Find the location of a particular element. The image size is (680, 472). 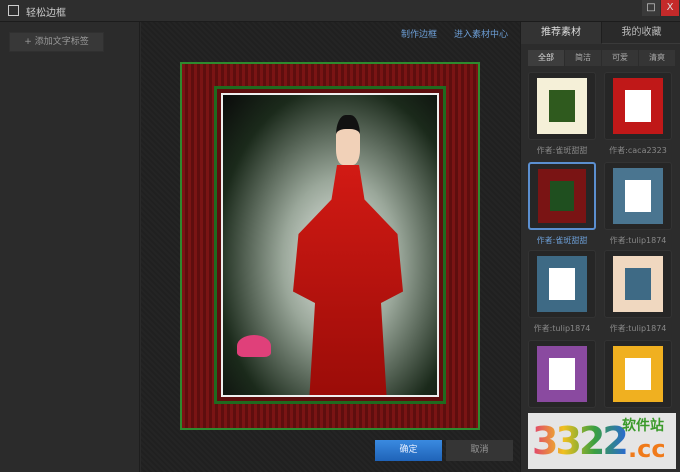

app-icon is located at coordinates (13, 10).